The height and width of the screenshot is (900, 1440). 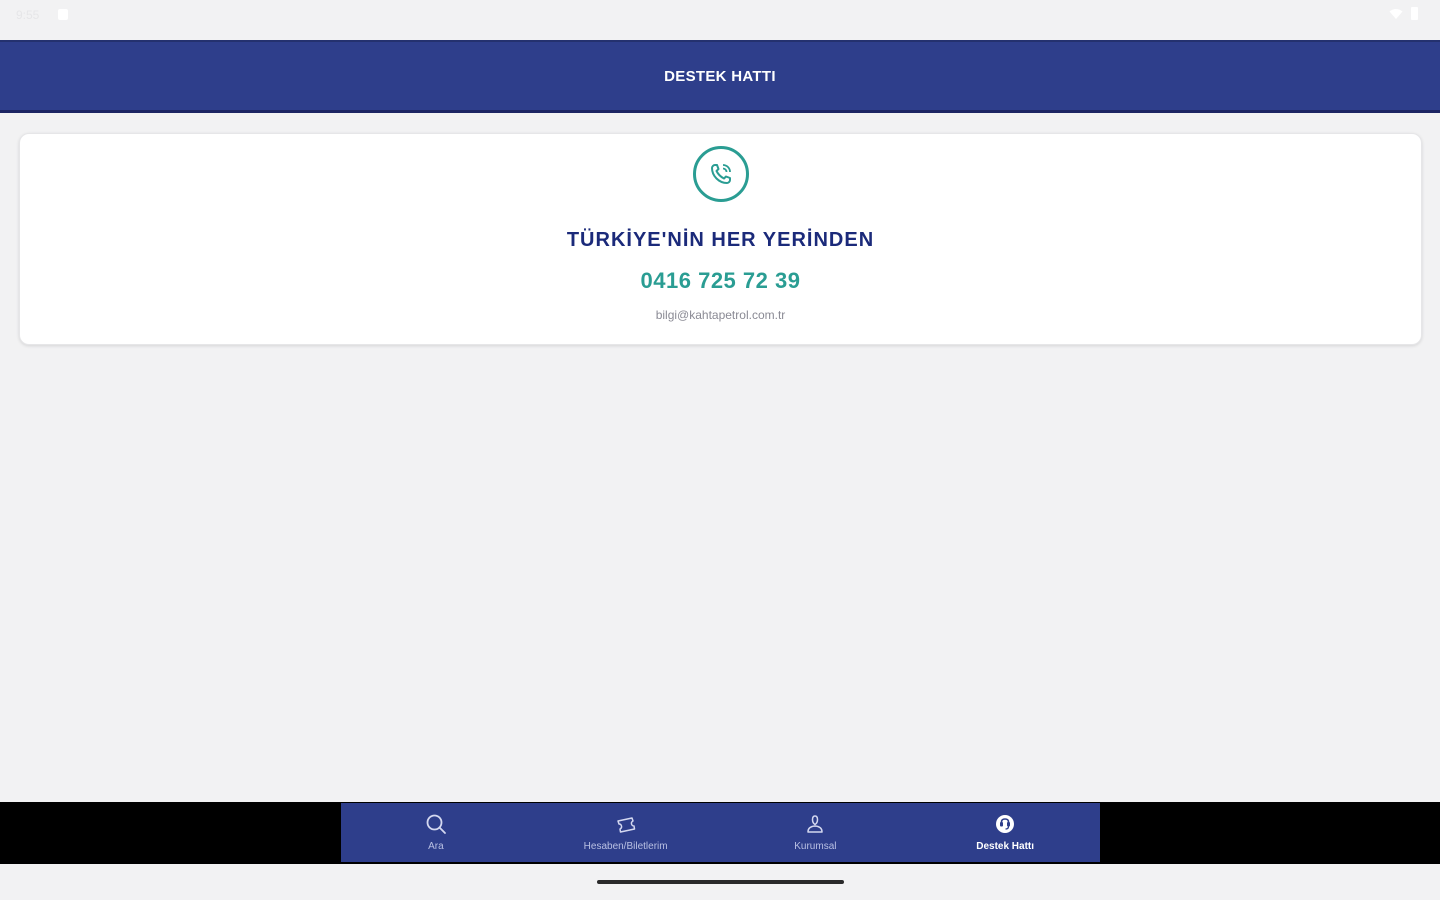 What do you see at coordinates (815, 824) in the screenshot?
I see `user-icon` at bounding box center [815, 824].